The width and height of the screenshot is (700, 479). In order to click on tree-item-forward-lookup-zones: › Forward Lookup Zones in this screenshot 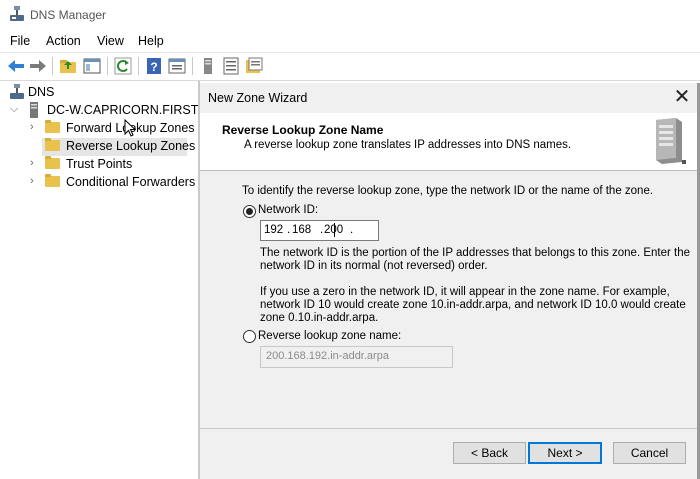, I will do `click(99, 129)`.